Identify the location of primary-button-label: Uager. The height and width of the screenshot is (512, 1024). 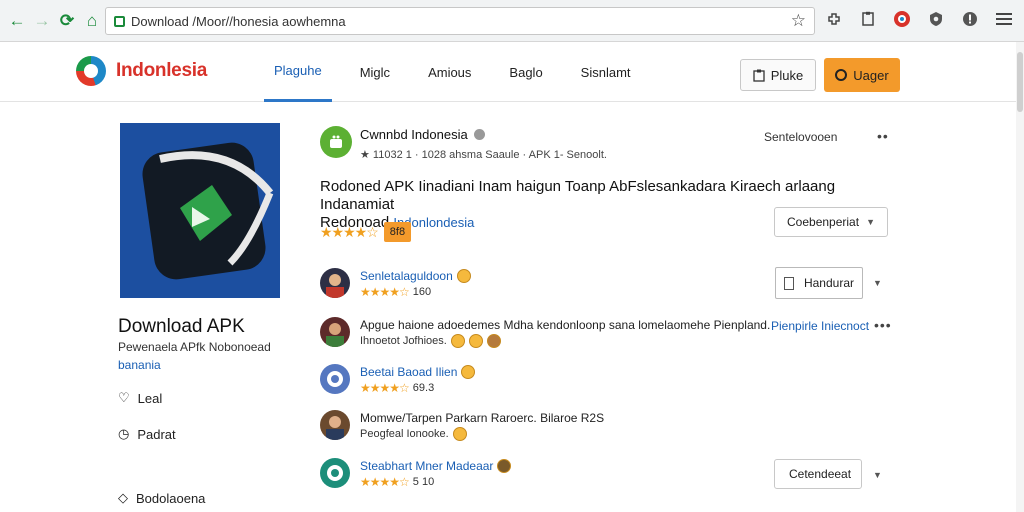
(871, 75).